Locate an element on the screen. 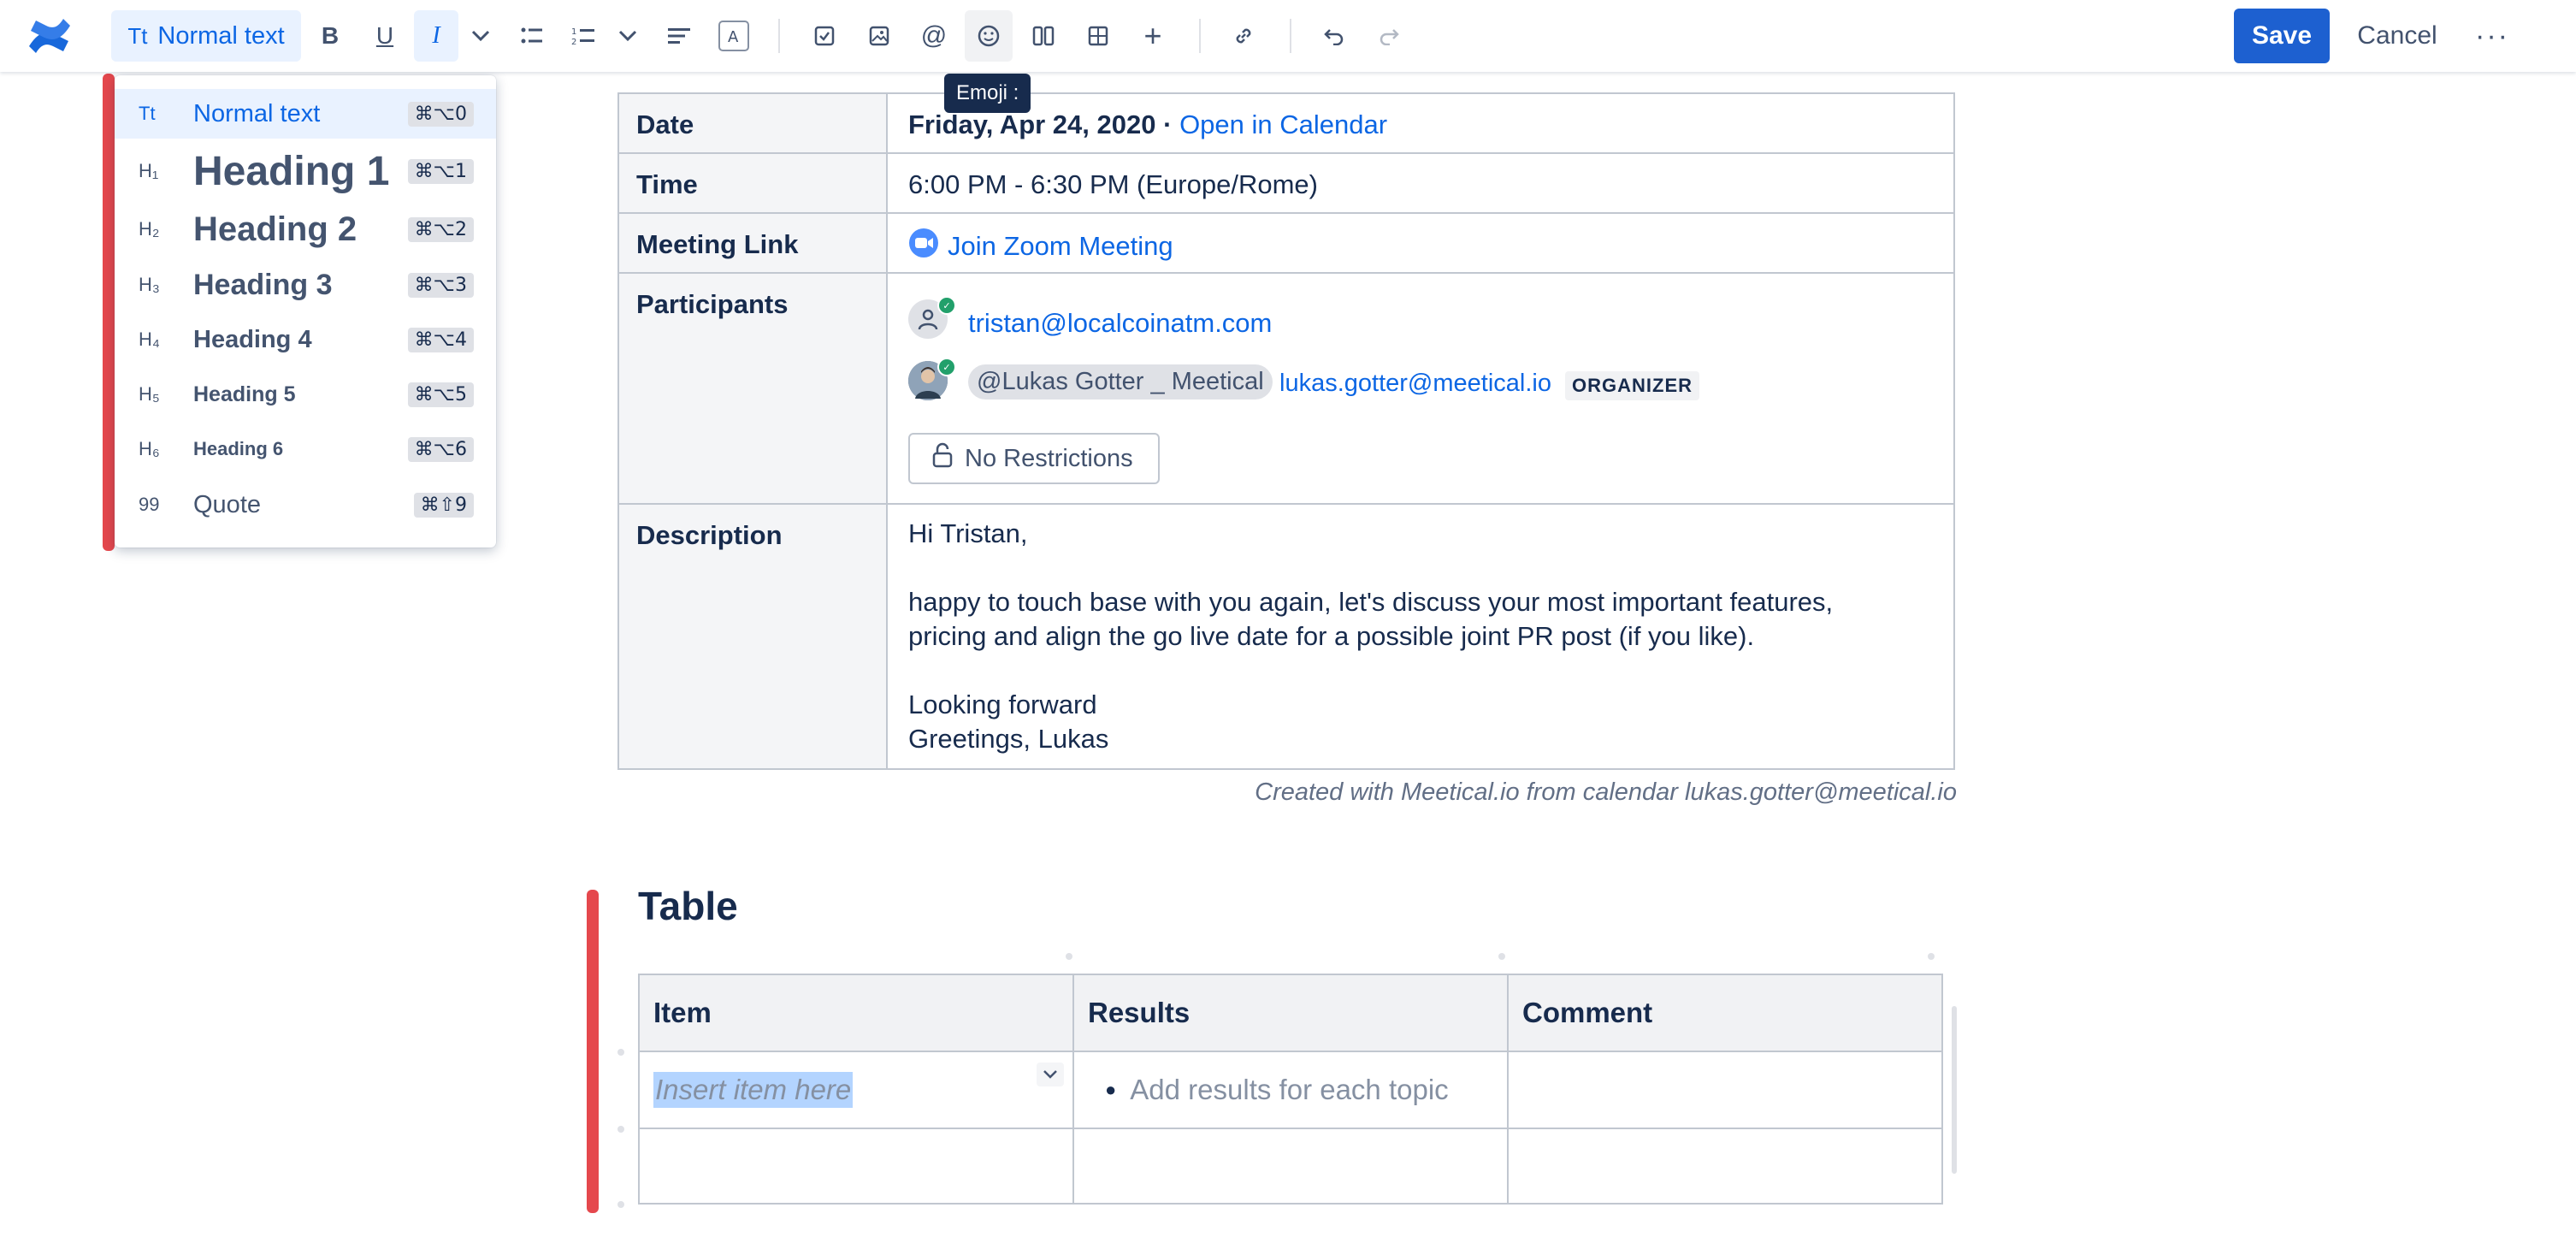 The height and width of the screenshot is (1249, 2576). insert-icon: + is located at coordinates (1153, 36).